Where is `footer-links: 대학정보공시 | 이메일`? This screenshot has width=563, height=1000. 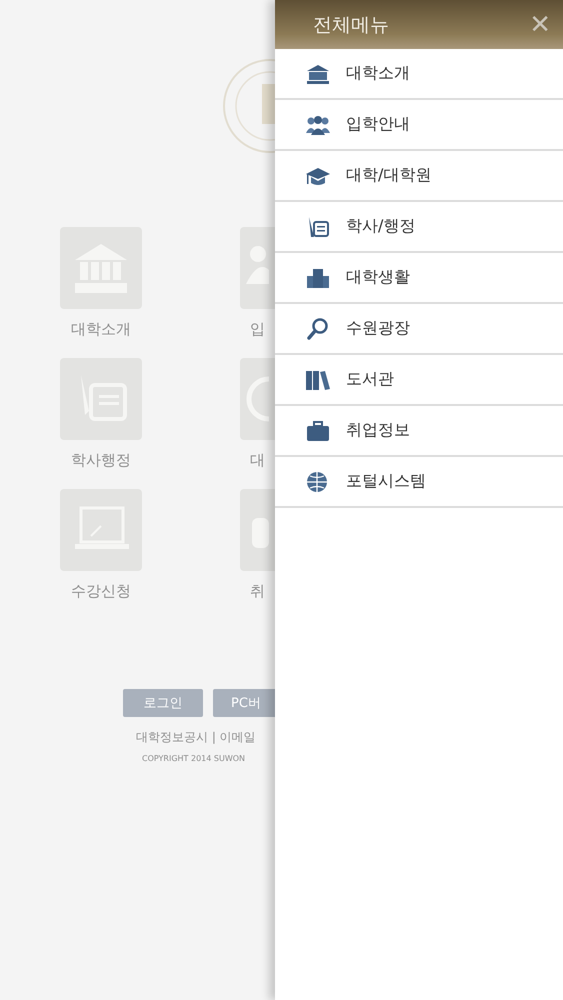 footer-links: 대학정보공시 | 이메일 is located at coordinates (196, 737).